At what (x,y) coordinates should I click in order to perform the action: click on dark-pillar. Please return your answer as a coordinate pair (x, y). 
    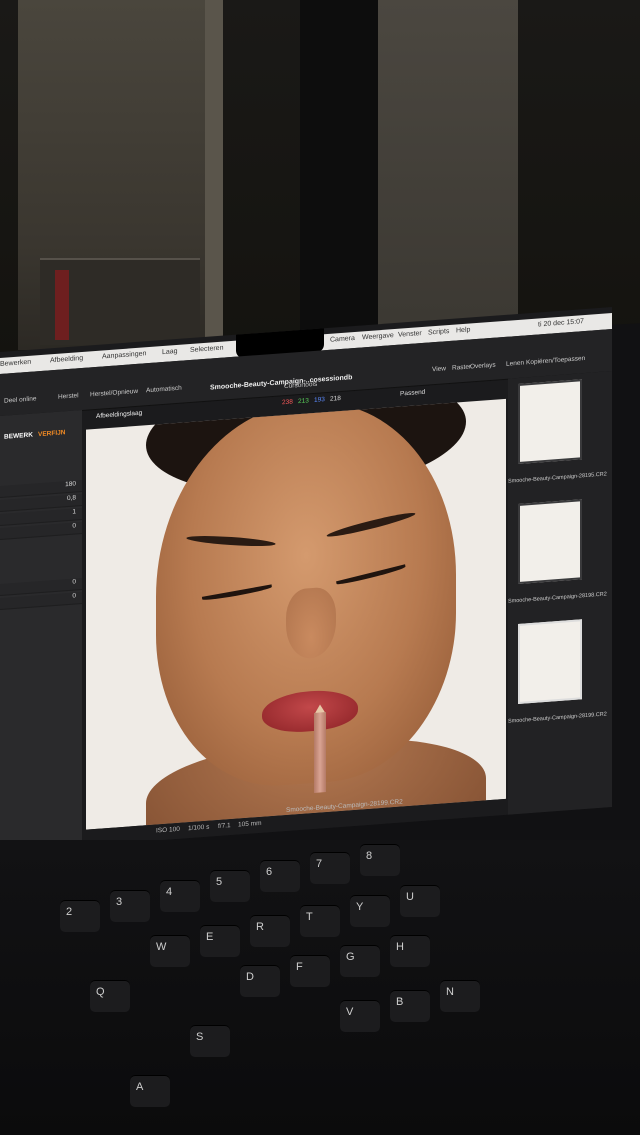
    Looking at the image, I should click on (339, 172).